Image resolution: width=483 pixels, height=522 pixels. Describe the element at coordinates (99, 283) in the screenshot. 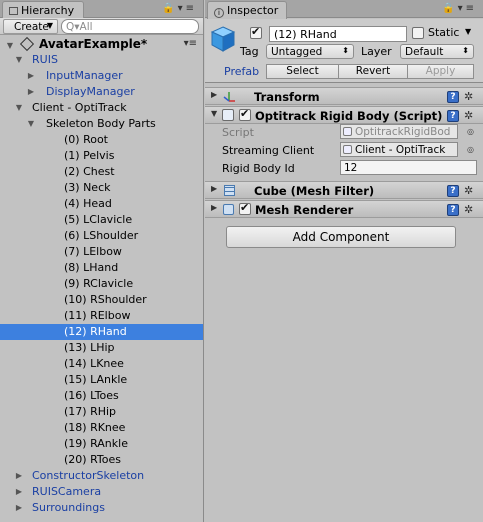

I see `tree-item-label: (9) RClavicle` at that location.